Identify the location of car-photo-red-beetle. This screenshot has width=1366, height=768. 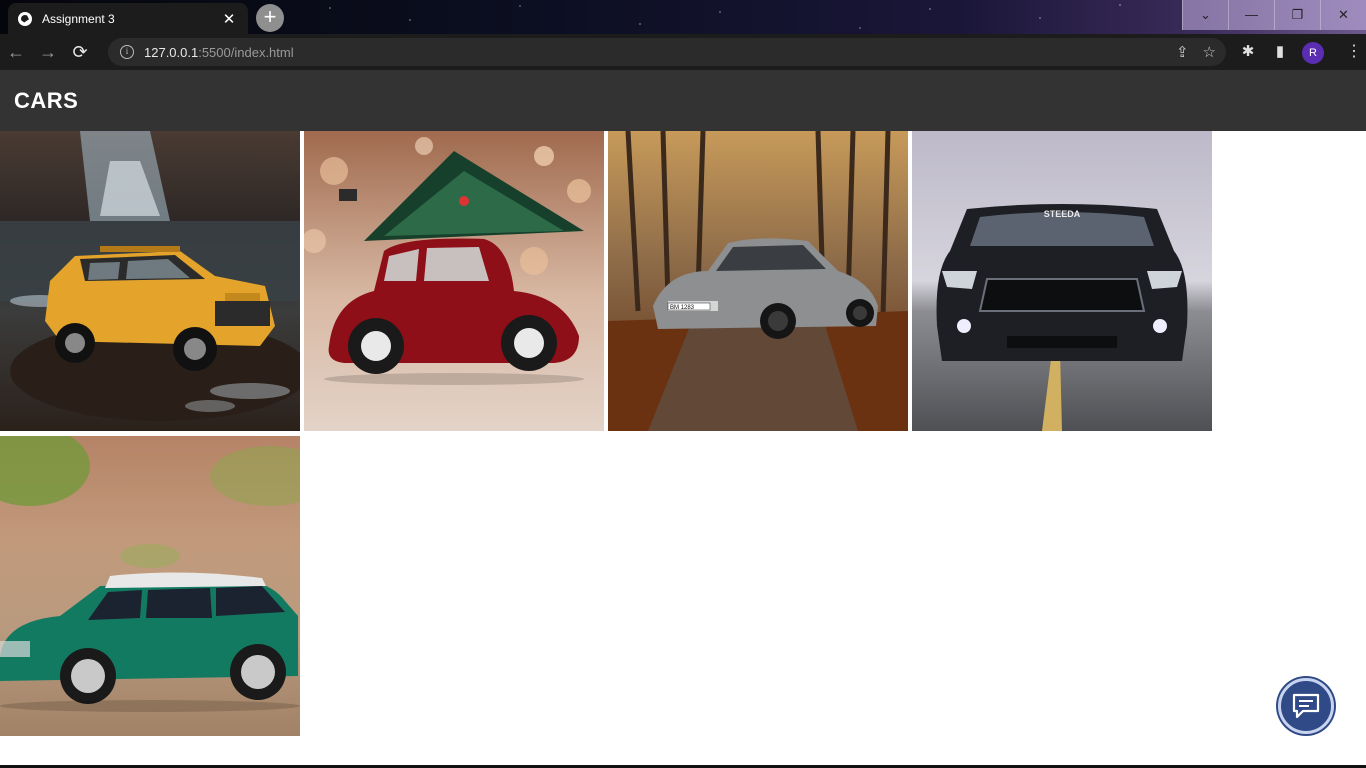
(454, 281).